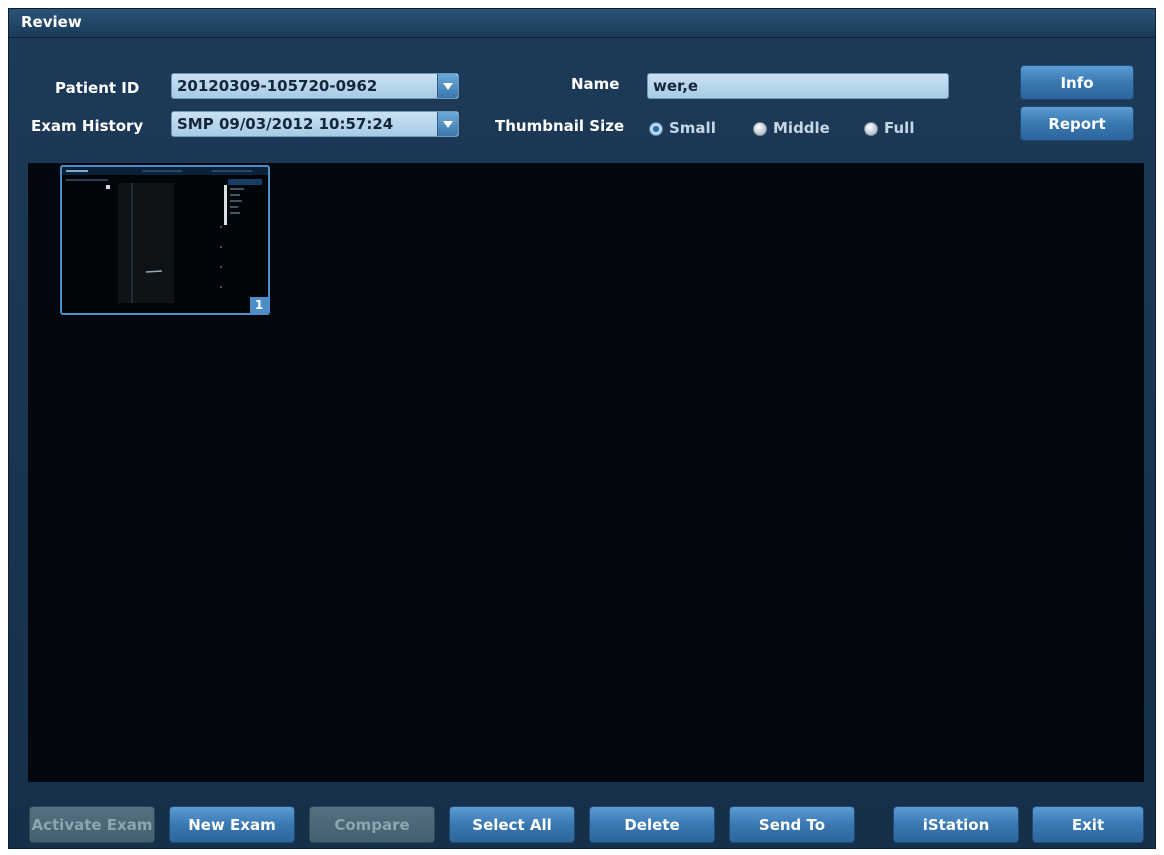  I want to click on exam-history-dropdown: SMP 09/03/2012 10:57:24, so click(315, 124).